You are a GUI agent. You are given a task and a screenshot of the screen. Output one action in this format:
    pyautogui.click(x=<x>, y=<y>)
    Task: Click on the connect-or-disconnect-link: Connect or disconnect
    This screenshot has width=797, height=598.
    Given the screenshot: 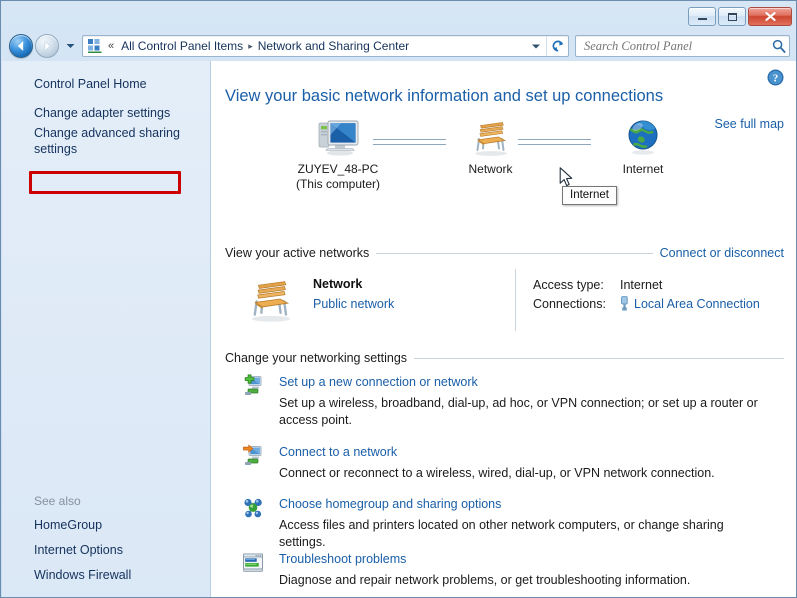 What is the action you would take?
    pyautogui.click(x=722, y=253)
    